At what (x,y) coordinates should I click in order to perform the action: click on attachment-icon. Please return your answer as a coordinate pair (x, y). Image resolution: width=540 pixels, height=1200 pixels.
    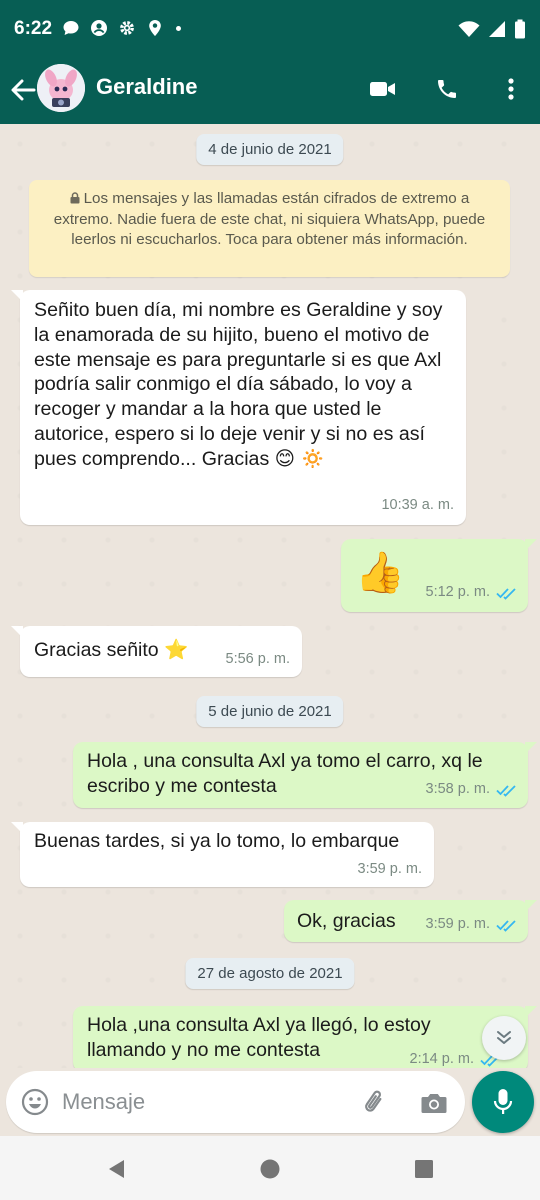
    Looking at the image, I should click on (375, 1103).